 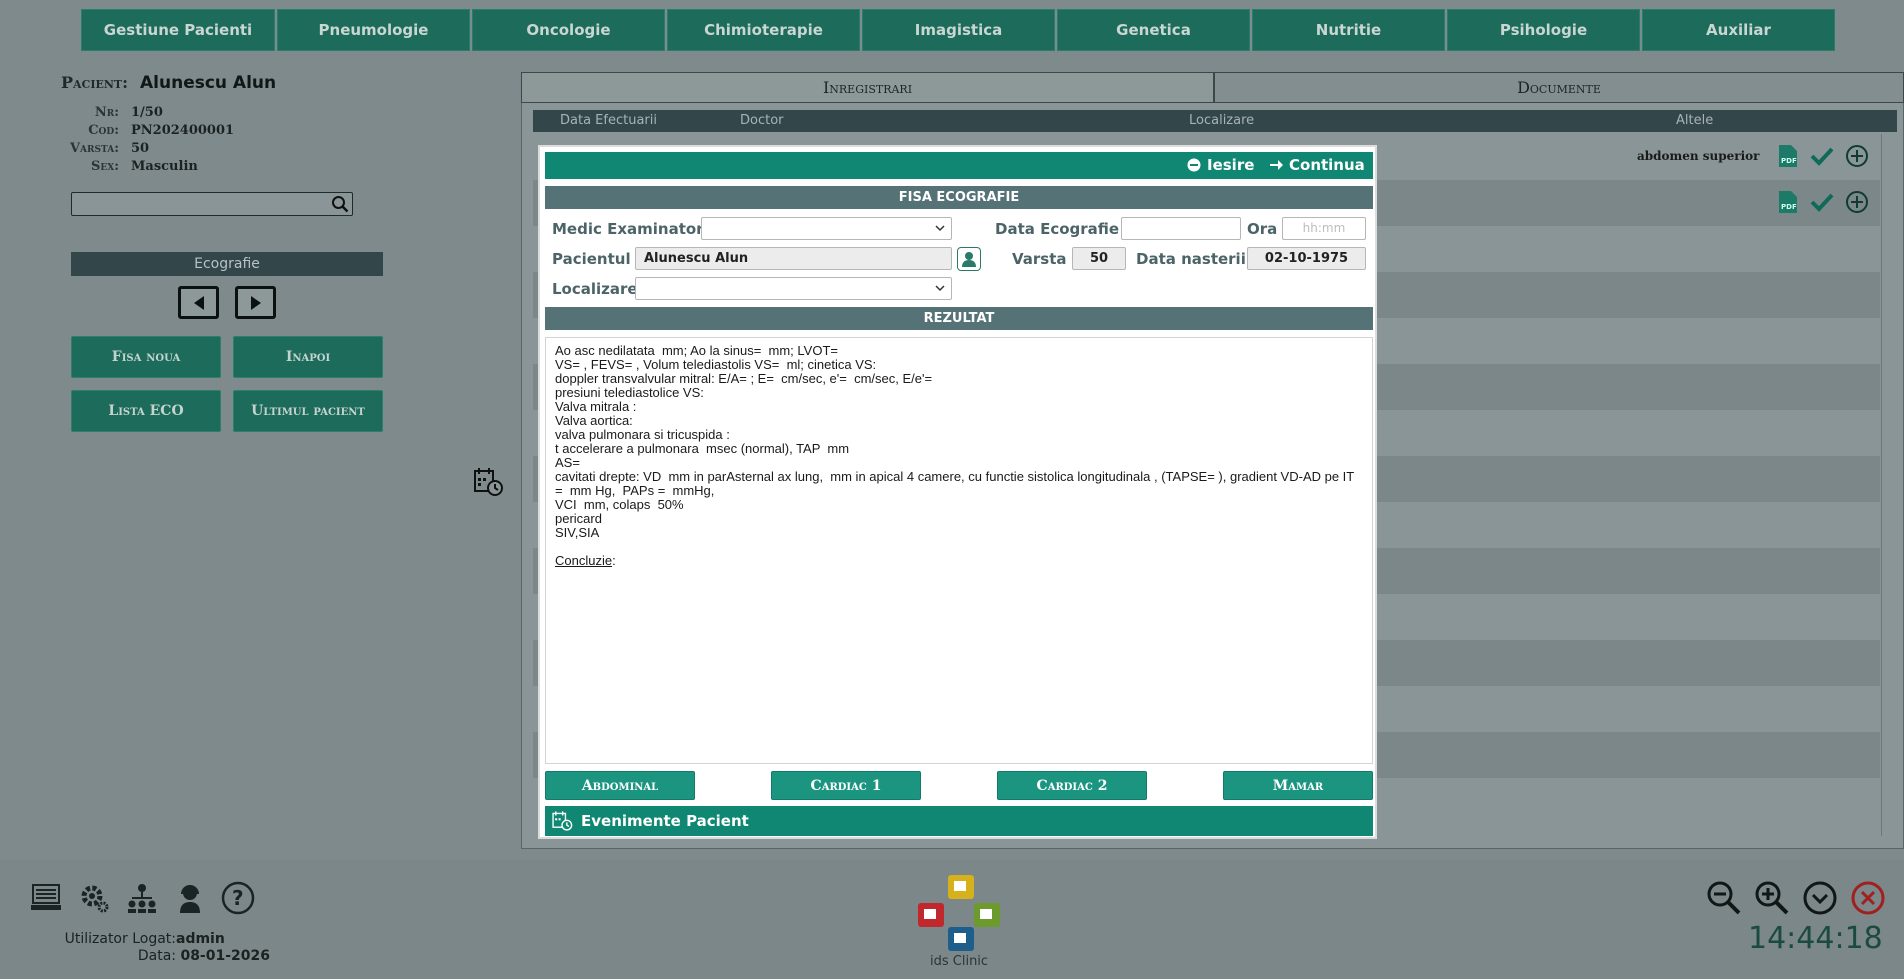 What do you see at coordinates (1543, 30) in the screenshot?
I see `nav-psihologie: Psihologie` at bounding box center [1543, 30].